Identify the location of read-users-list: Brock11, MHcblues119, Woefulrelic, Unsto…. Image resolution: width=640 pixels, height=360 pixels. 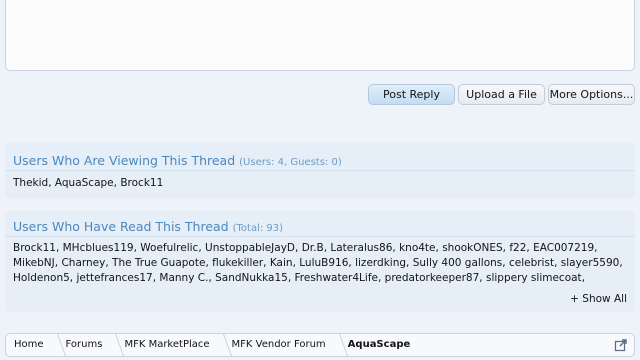
(320, 264).